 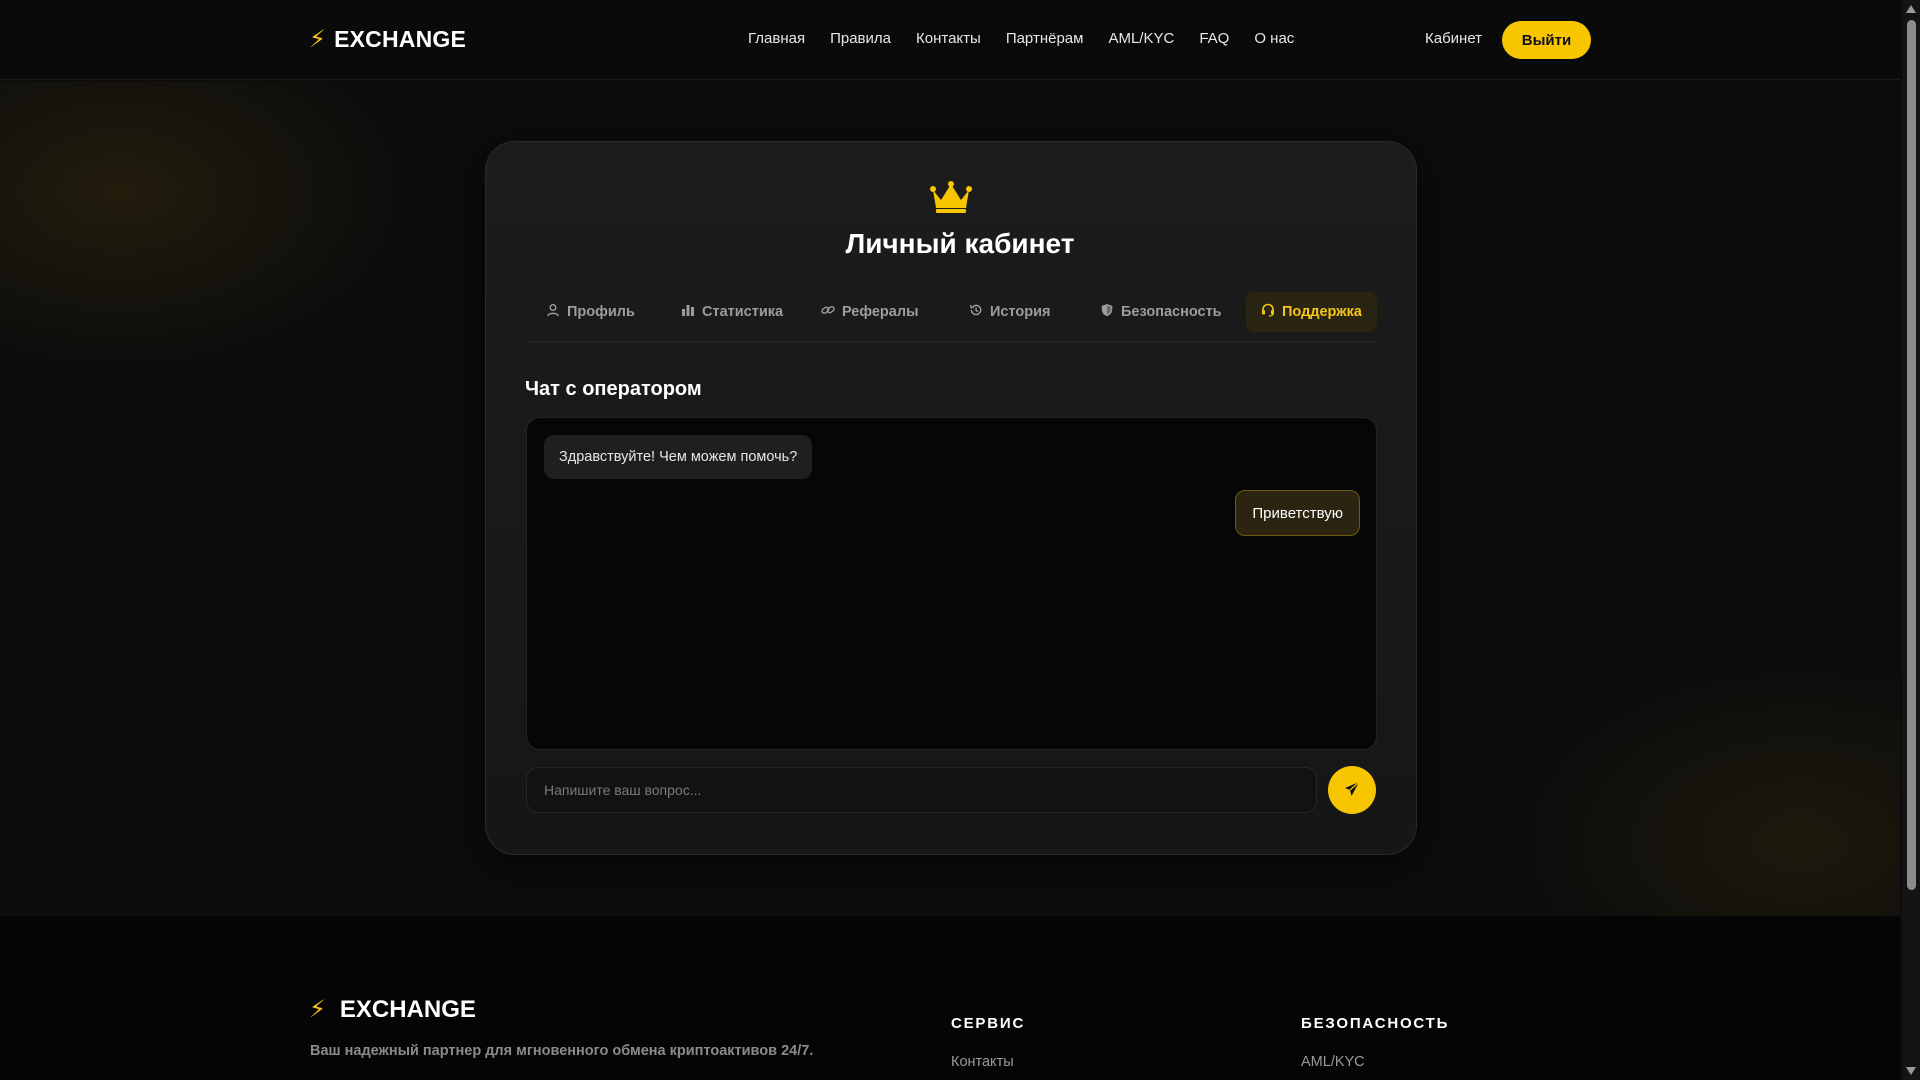 What do you see at coordinates (613, 389) in the screenshot?
I see `chat-heading: Чат с оператором` at bounding box center [613, 389].